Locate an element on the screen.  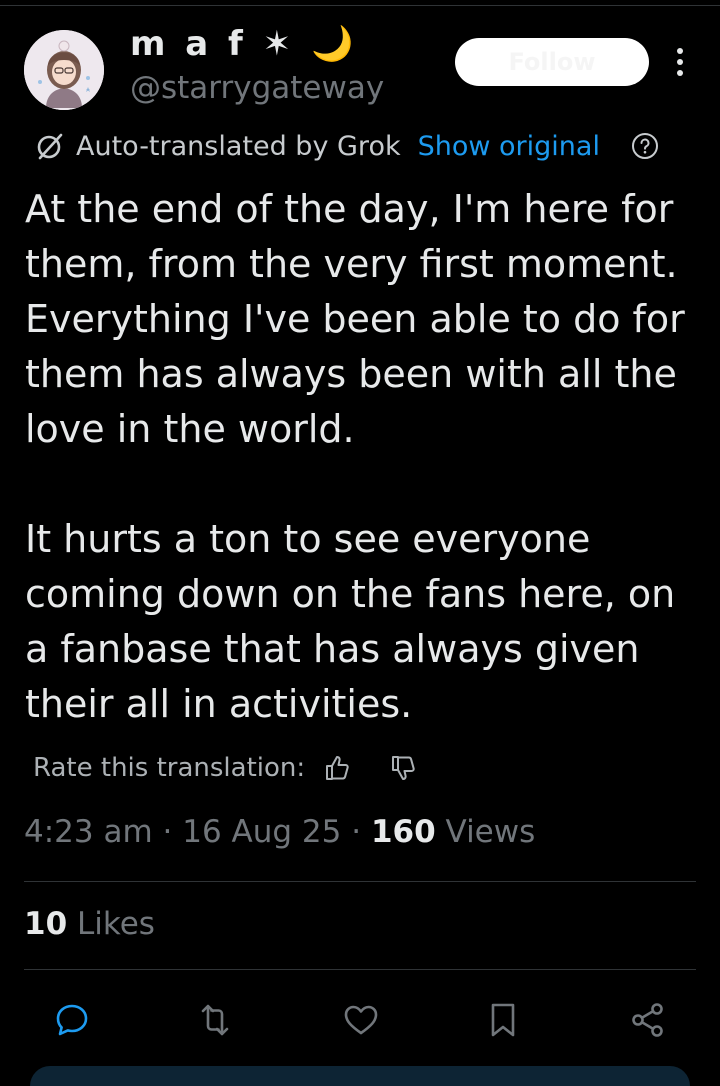
more-icon is located at coordinates (680, 51).